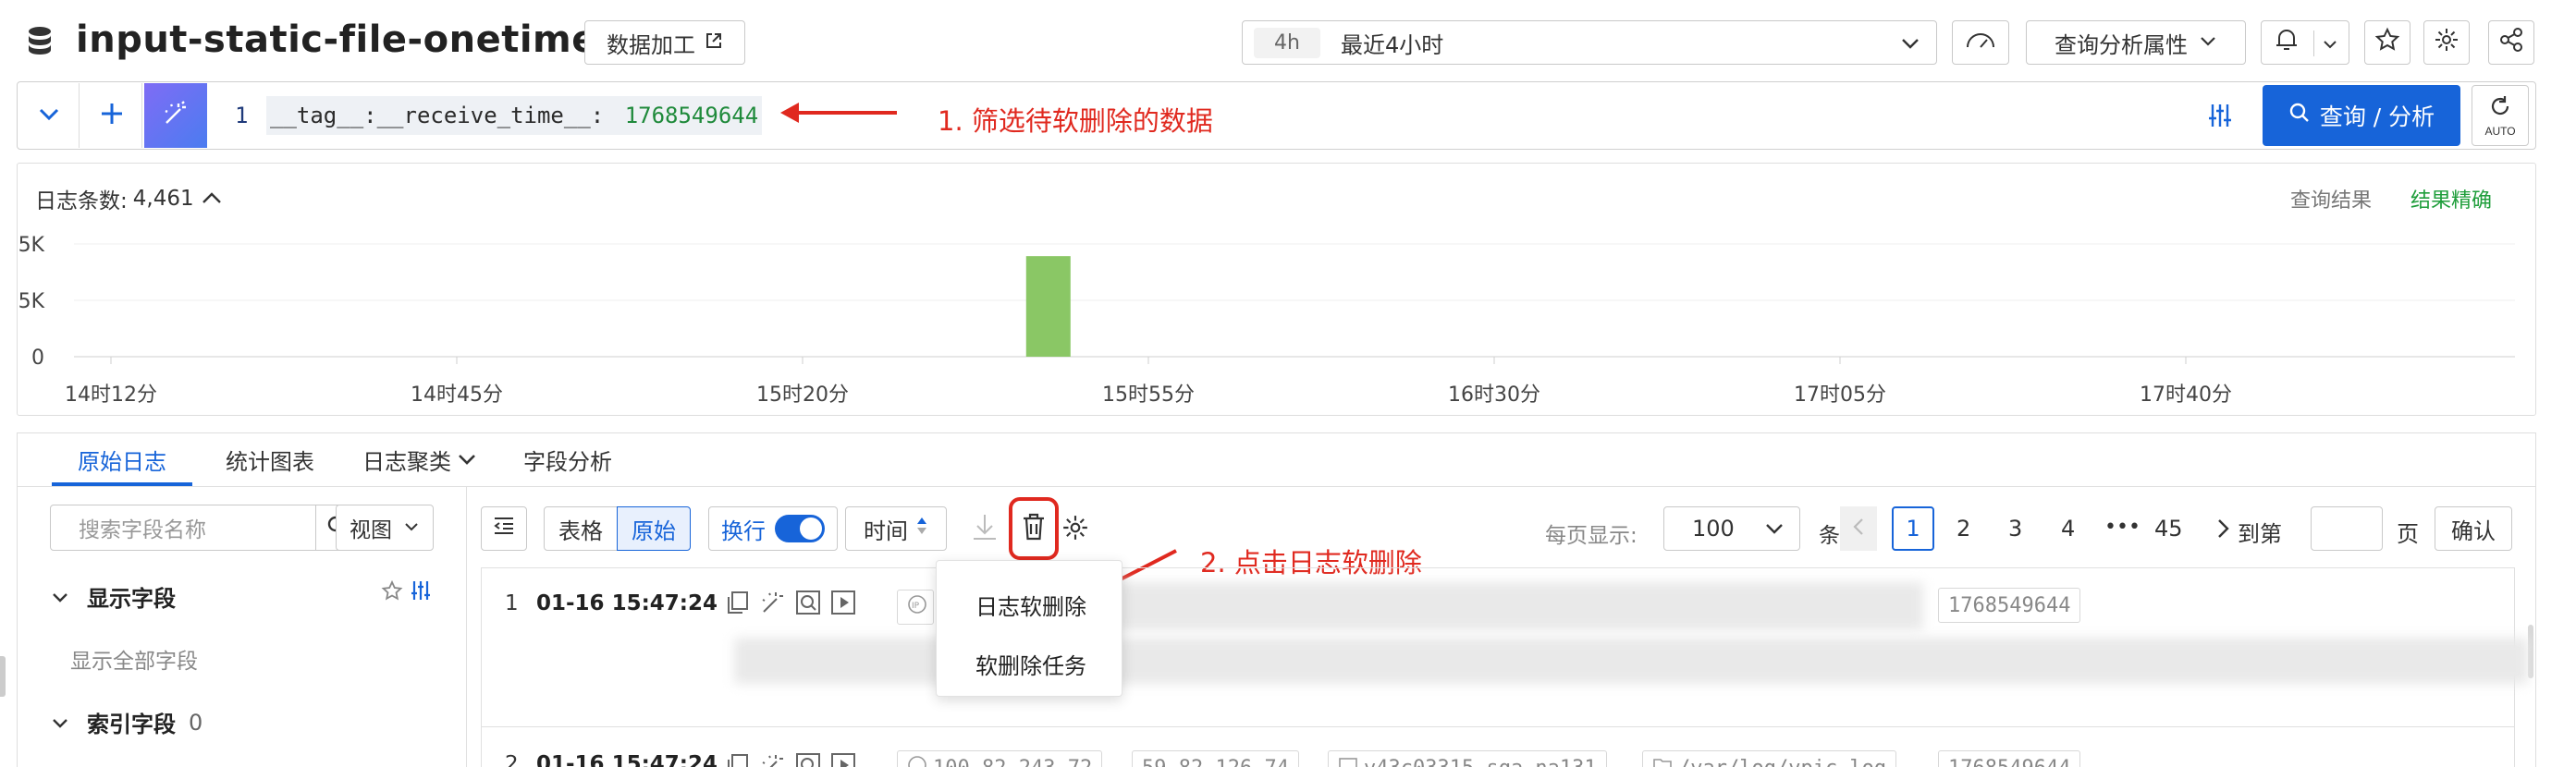 The width and height of the screenshot is (2576, 767). Describe the element at coordinates (581, 528) in the screenshot. I see `table-view-button: 表格` at that location.